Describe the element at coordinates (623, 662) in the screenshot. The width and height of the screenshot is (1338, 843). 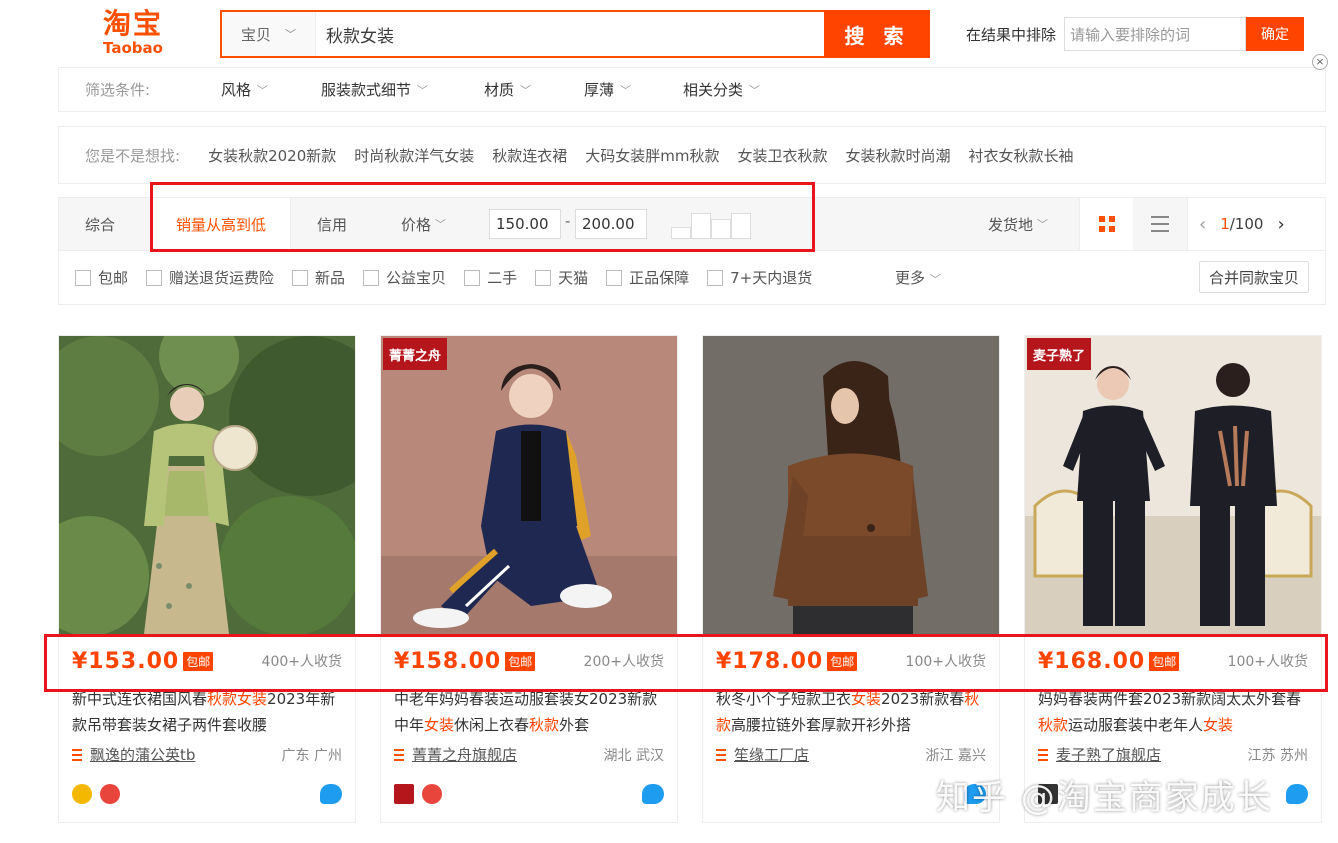
I see `sales-count: 200+人收货` at that location.